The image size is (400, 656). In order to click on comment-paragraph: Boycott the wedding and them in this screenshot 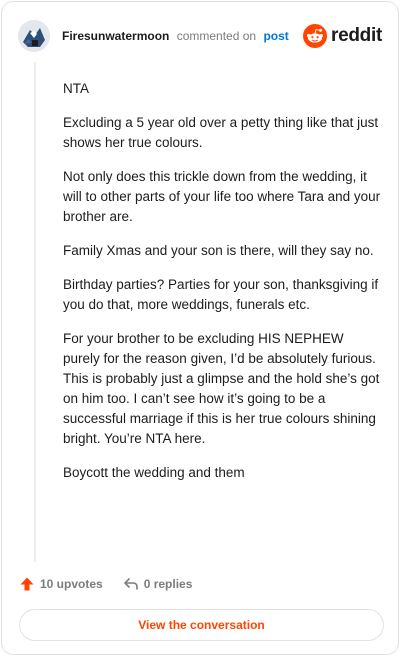, I will do `click(154, 472)`.